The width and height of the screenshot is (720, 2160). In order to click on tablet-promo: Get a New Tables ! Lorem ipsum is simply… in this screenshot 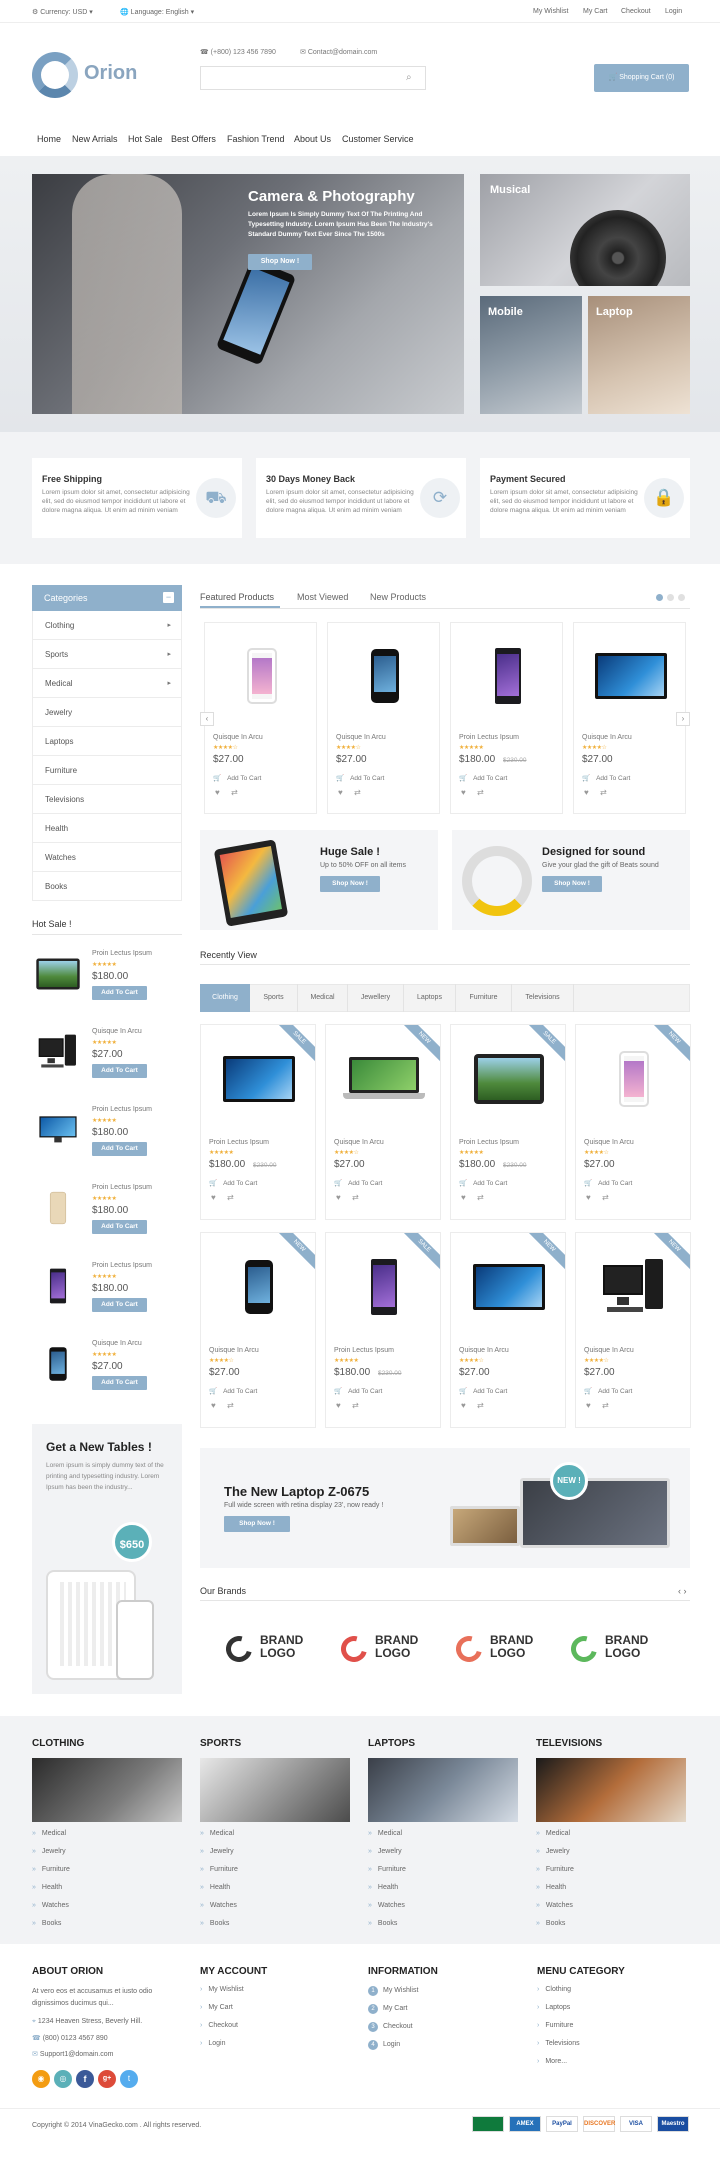, I will do `click(107, 1559)`.